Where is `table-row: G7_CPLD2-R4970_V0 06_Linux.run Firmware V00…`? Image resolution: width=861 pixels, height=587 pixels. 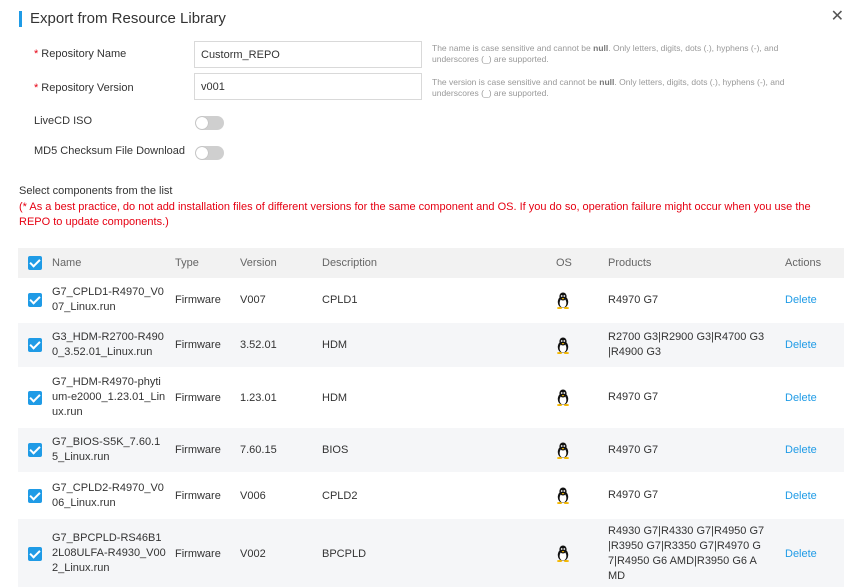 table-row: G7_CPLD2-R4970_V0 06_Linux.run Firmware V00… is located at coordinates (431, 496).